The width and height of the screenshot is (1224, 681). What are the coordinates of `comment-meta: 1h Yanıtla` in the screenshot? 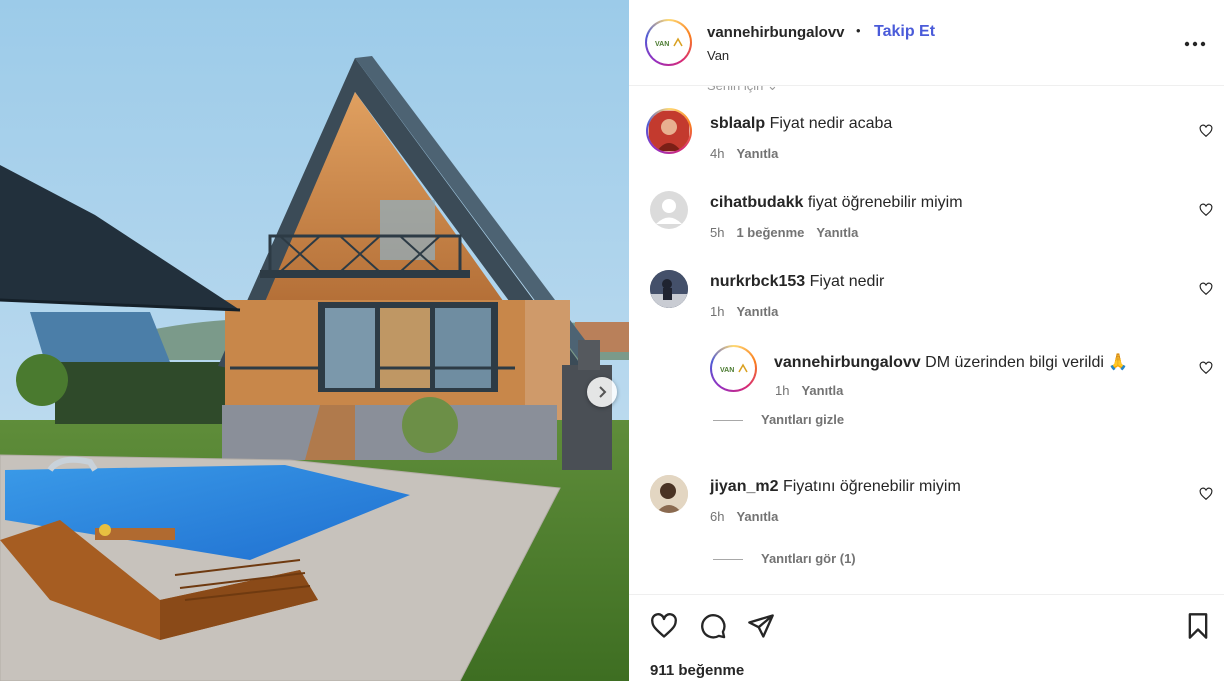 It's located at (744, 311).